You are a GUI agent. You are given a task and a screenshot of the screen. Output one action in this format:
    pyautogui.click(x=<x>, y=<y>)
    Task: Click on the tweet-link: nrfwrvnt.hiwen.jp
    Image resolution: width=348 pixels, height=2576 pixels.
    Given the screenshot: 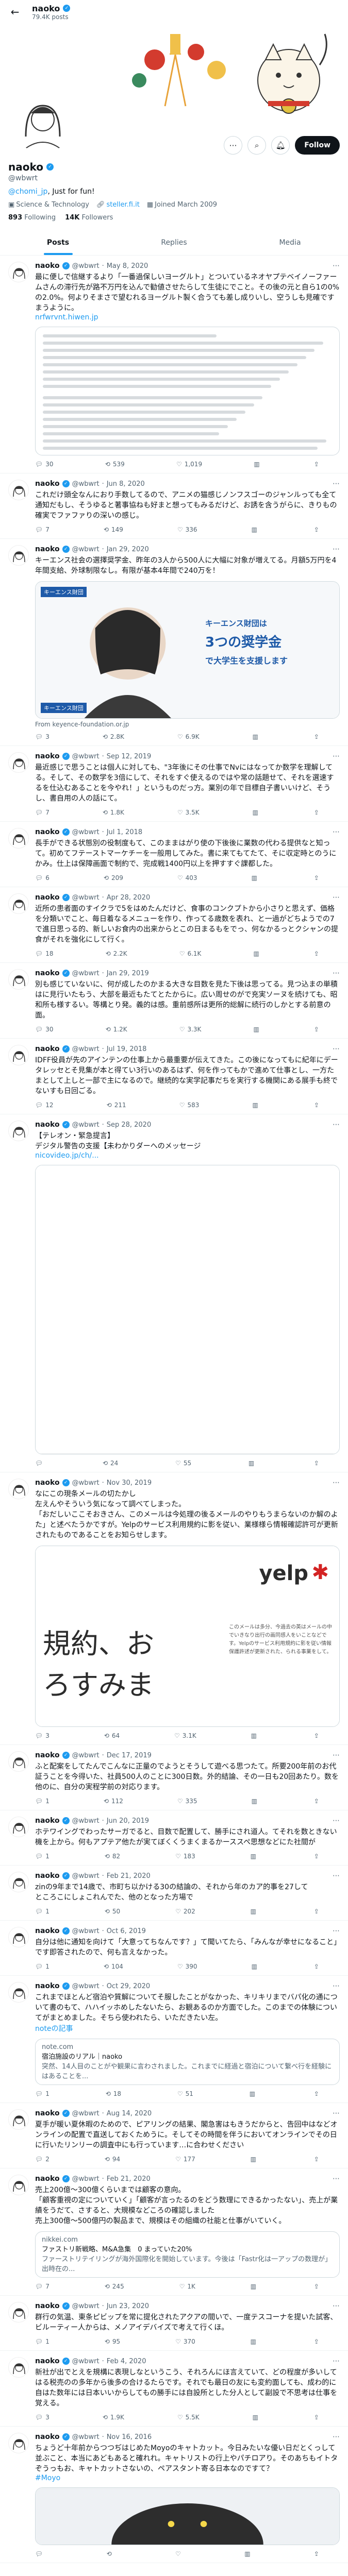 What is the action you would take?
    pyautogui.click(x=187, y=317)
    